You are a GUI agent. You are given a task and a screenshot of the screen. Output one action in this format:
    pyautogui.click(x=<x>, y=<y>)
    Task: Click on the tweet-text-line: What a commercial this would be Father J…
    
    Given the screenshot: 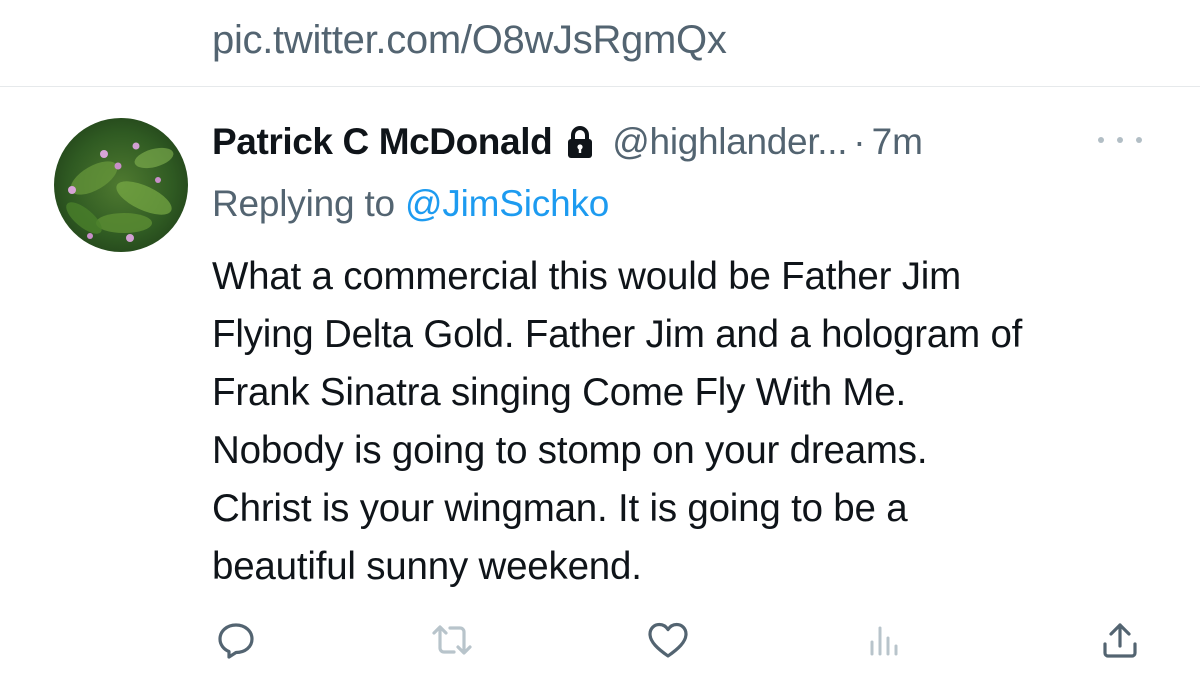 What is the action you would take?
    pyautogui.click(x=587, y=276)
    